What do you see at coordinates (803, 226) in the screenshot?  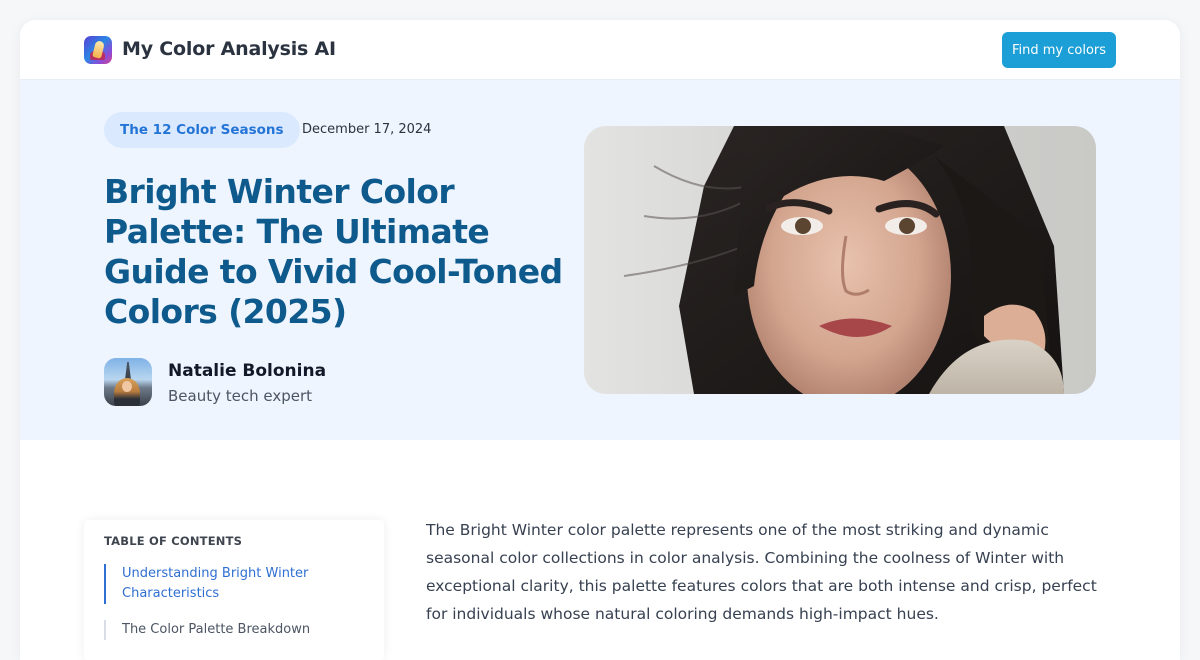 I see `left-iris-shape` at bounding box center [803, 226].